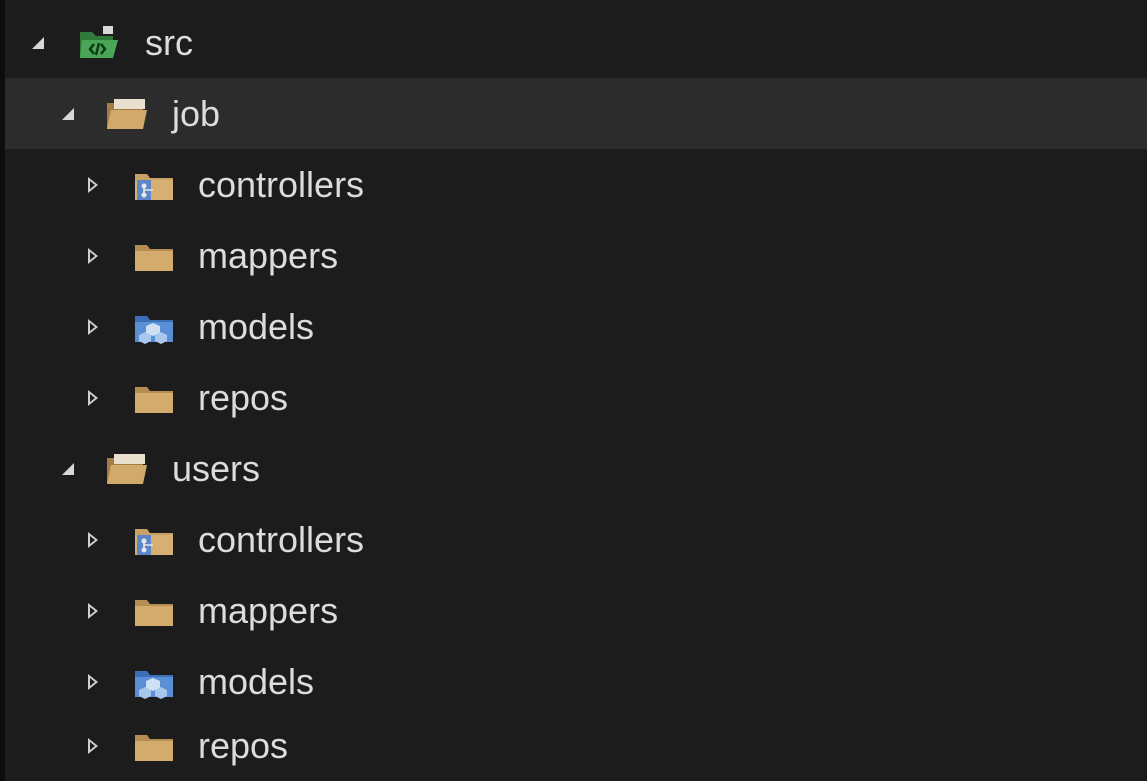 This screenshot has height=781, width=1147. Describe the element at coordinates (196, 113) in the screenshot. I see `tree-item-label: job` at that location.